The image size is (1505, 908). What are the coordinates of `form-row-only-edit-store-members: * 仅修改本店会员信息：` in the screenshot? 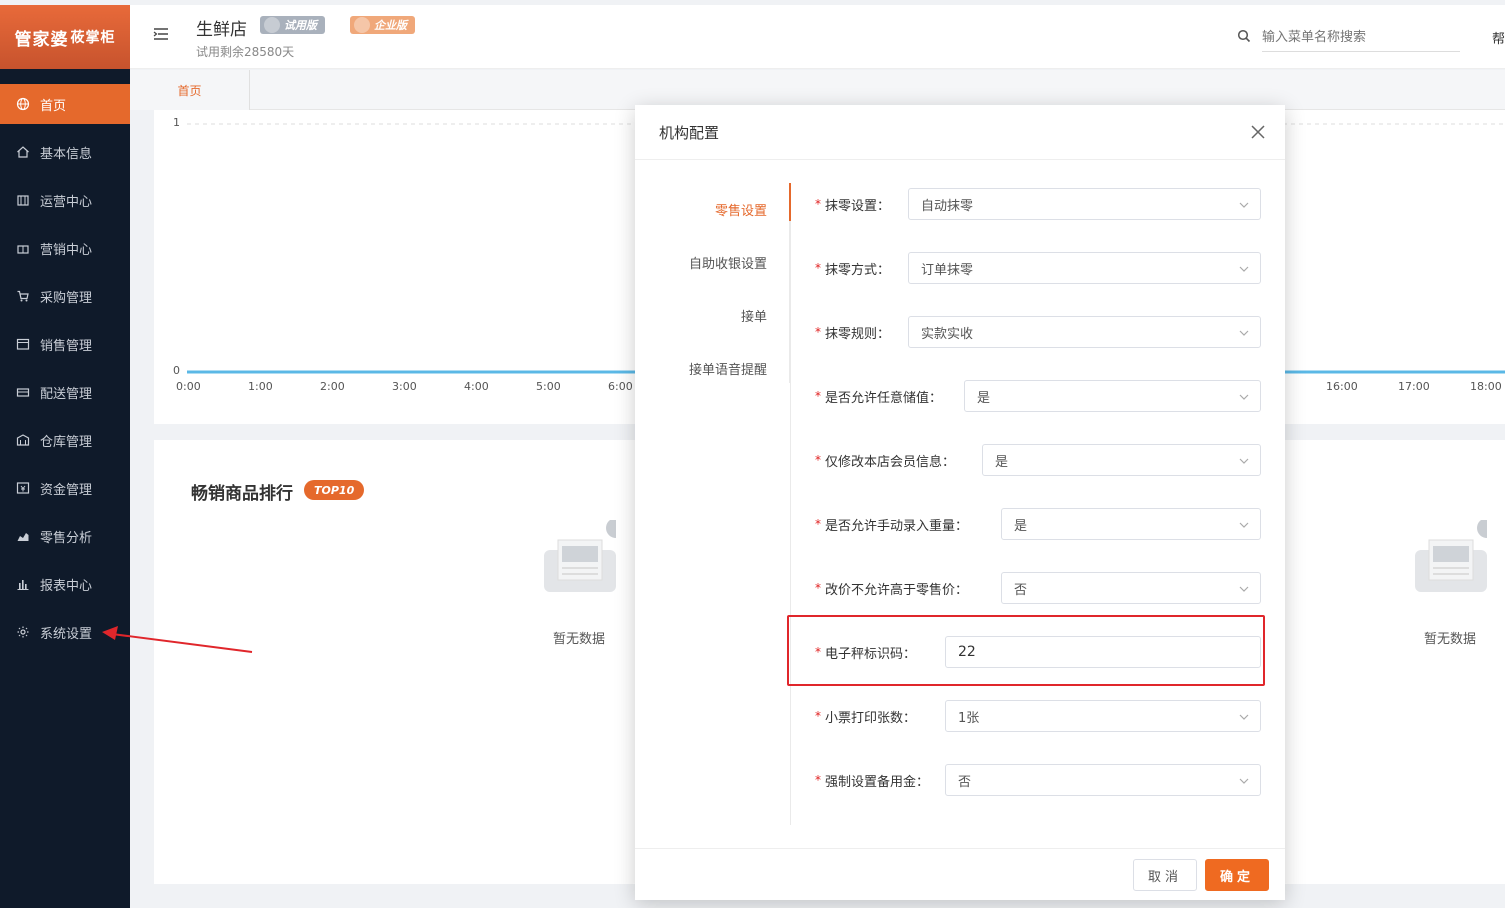 It's located at (885, 460).